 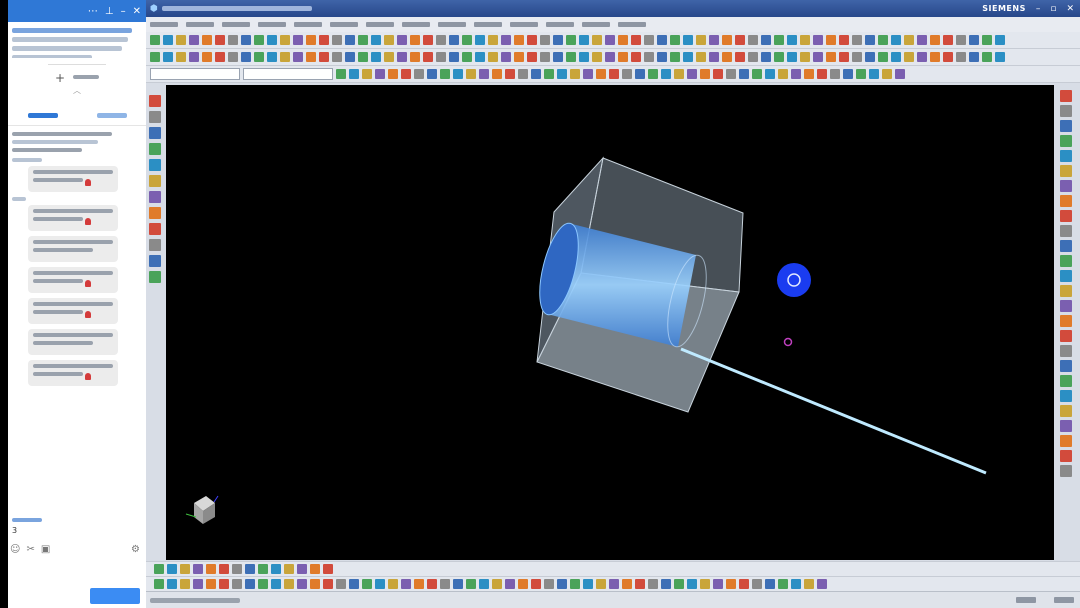 I want to click on minimize-icon: –, so click(x=1038, y=9).